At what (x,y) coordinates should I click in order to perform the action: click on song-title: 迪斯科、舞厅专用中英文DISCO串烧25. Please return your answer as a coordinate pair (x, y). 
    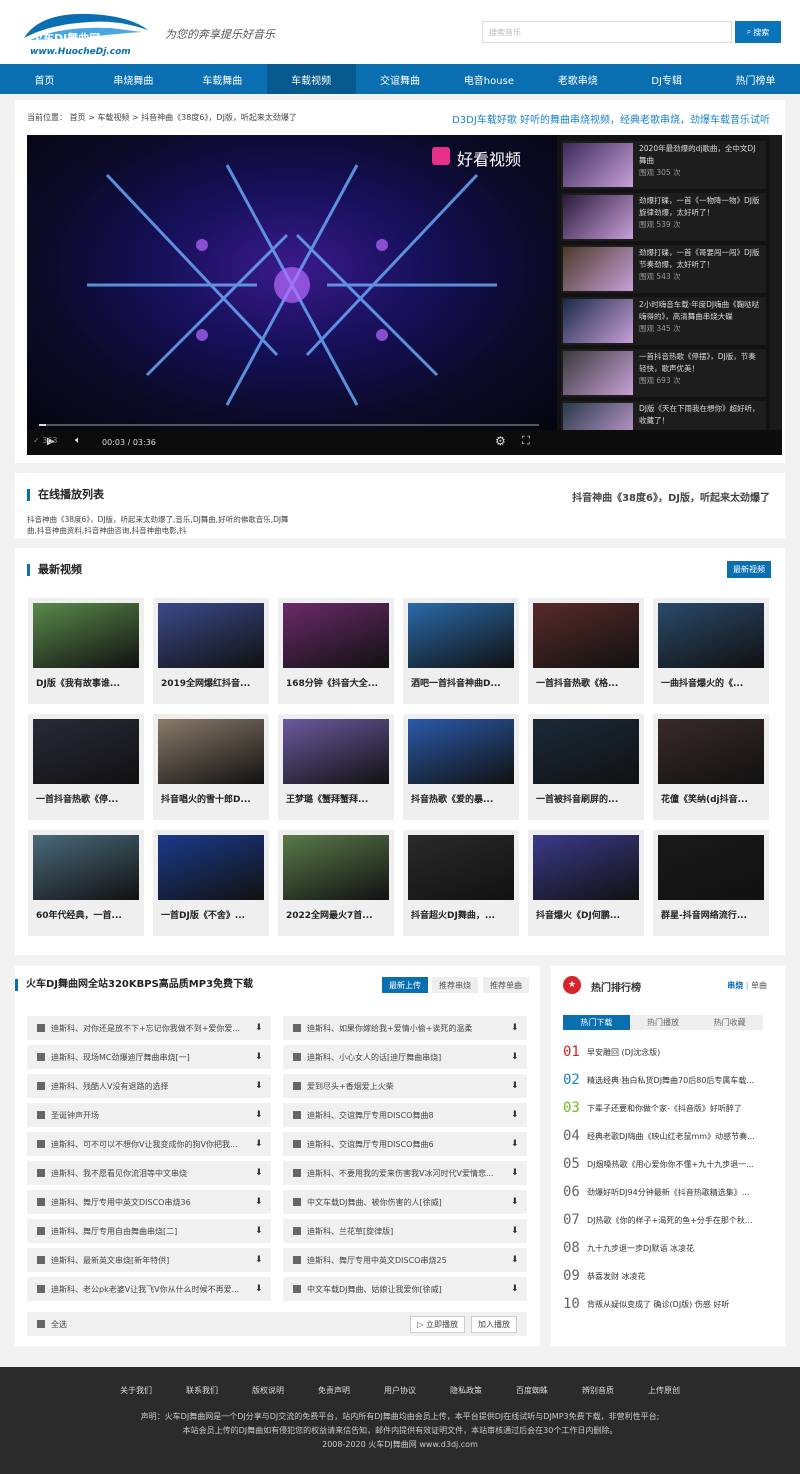
    Looking at the image, I should click on (407, 1260).